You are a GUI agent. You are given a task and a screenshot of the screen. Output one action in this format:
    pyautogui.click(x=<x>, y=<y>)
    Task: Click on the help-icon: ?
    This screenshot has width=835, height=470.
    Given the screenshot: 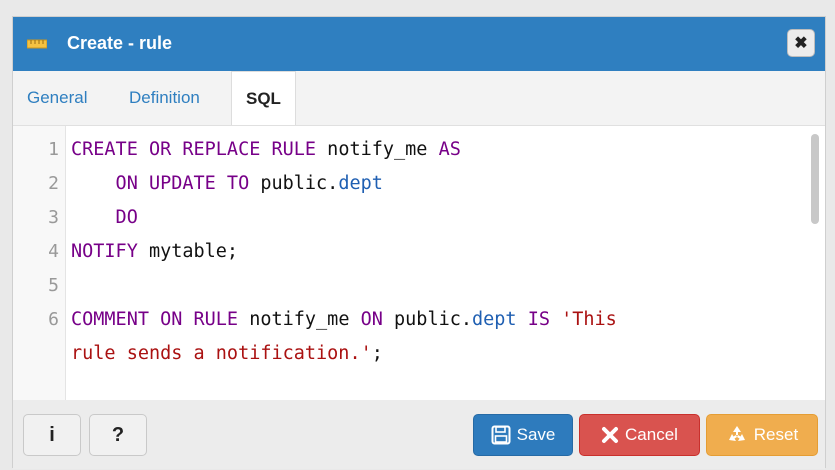 What is the action you would take?
    pyautogui.click(x=118, y=434)
    